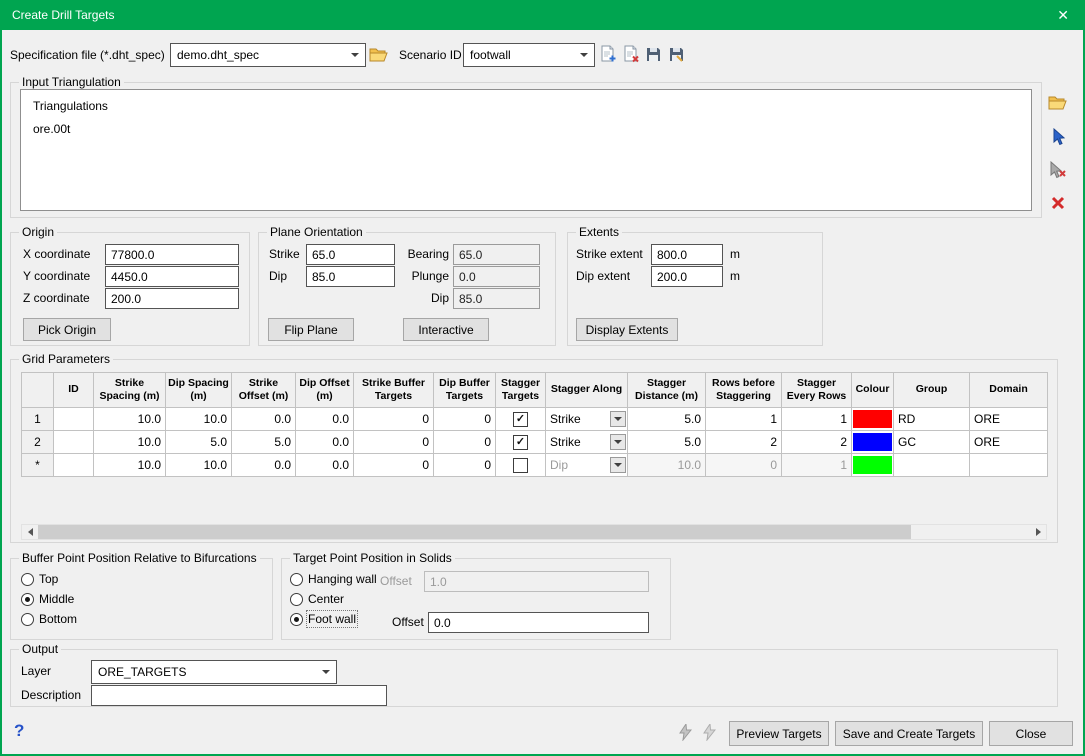 The width and height of the screenshot is (1085, 756). Describe the element at coordinates (931, 465) in the screenshot. I see `cell-group` at that location.